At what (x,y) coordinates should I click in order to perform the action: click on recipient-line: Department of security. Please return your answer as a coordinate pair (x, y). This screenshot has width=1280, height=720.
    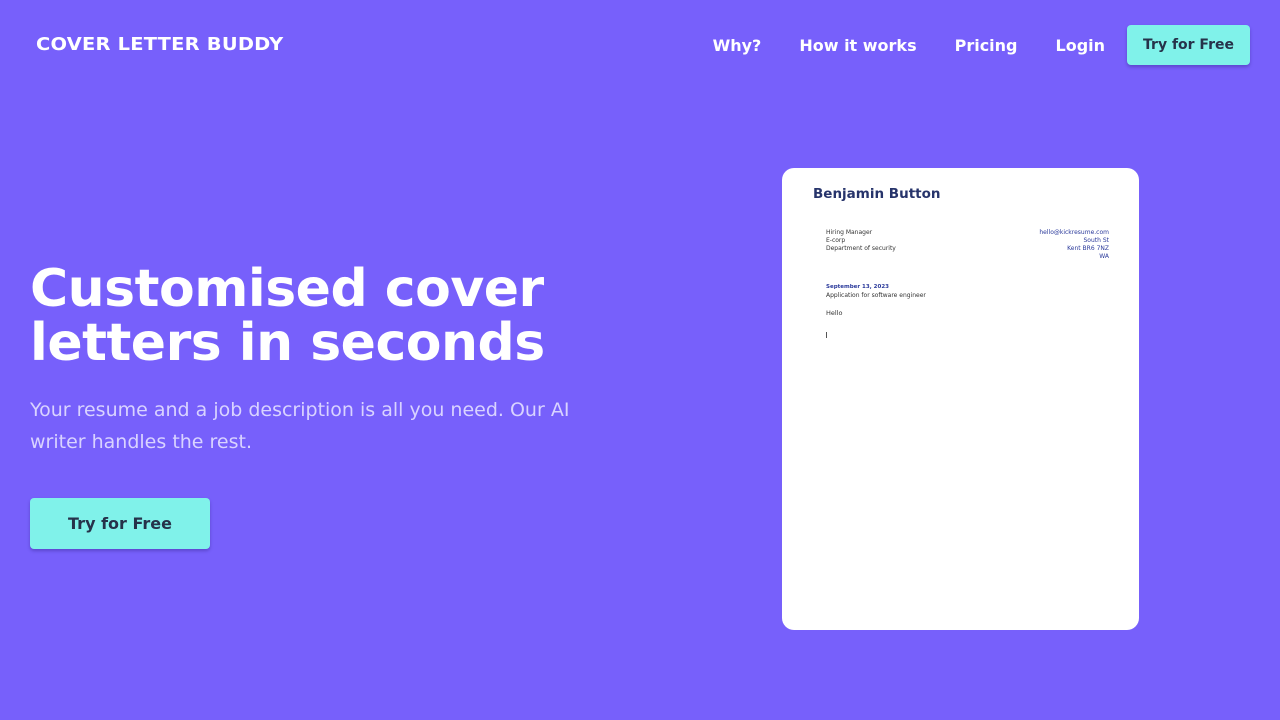
    Looking at the image, I should click on (861, 248).